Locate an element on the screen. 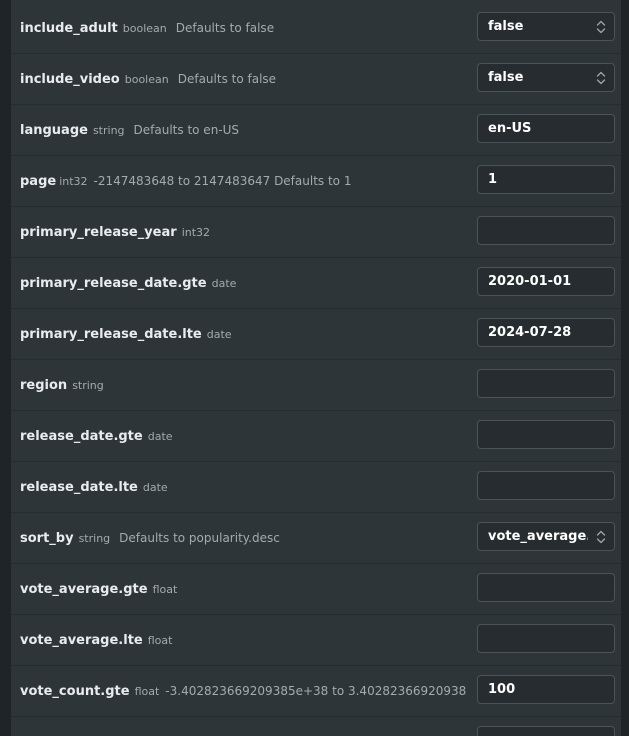  param-name: page is located at coordinates (38, 181).